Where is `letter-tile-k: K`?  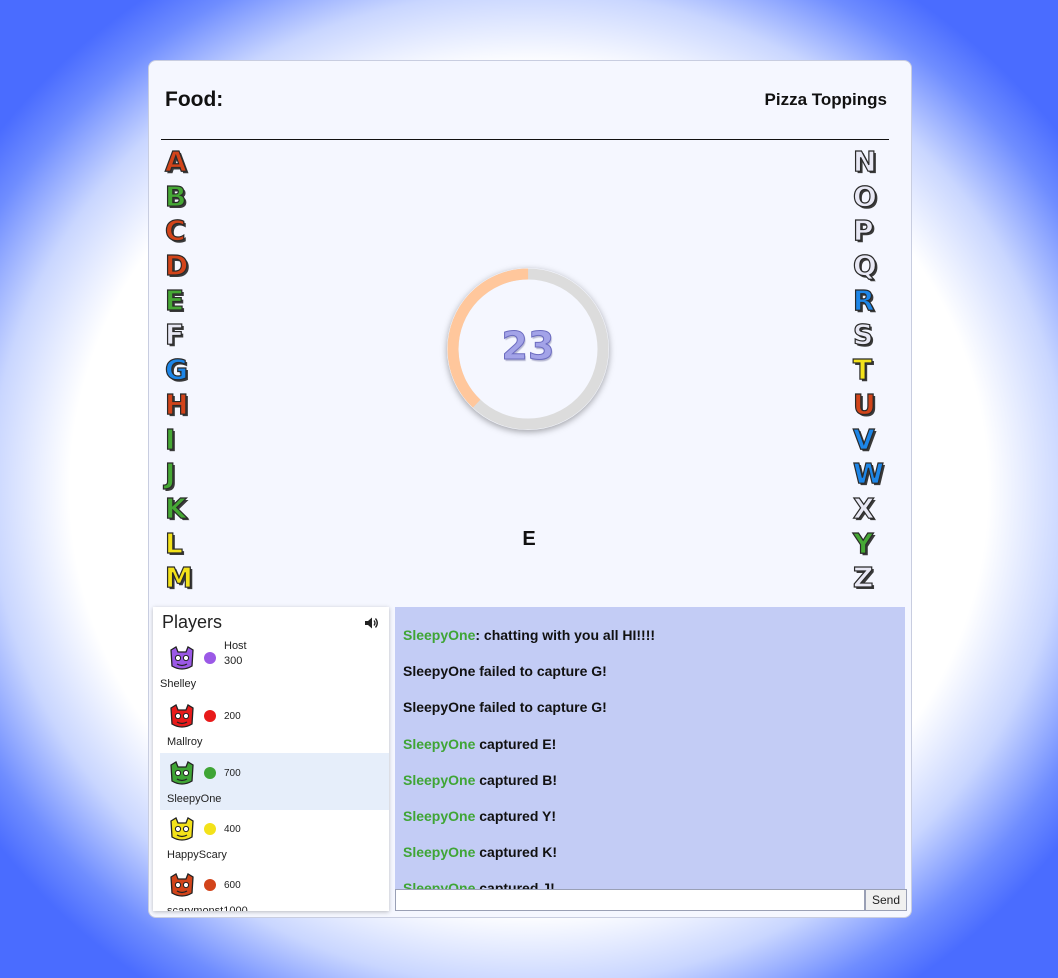 letter-tile-k: K is located at coordinates (184, 509).